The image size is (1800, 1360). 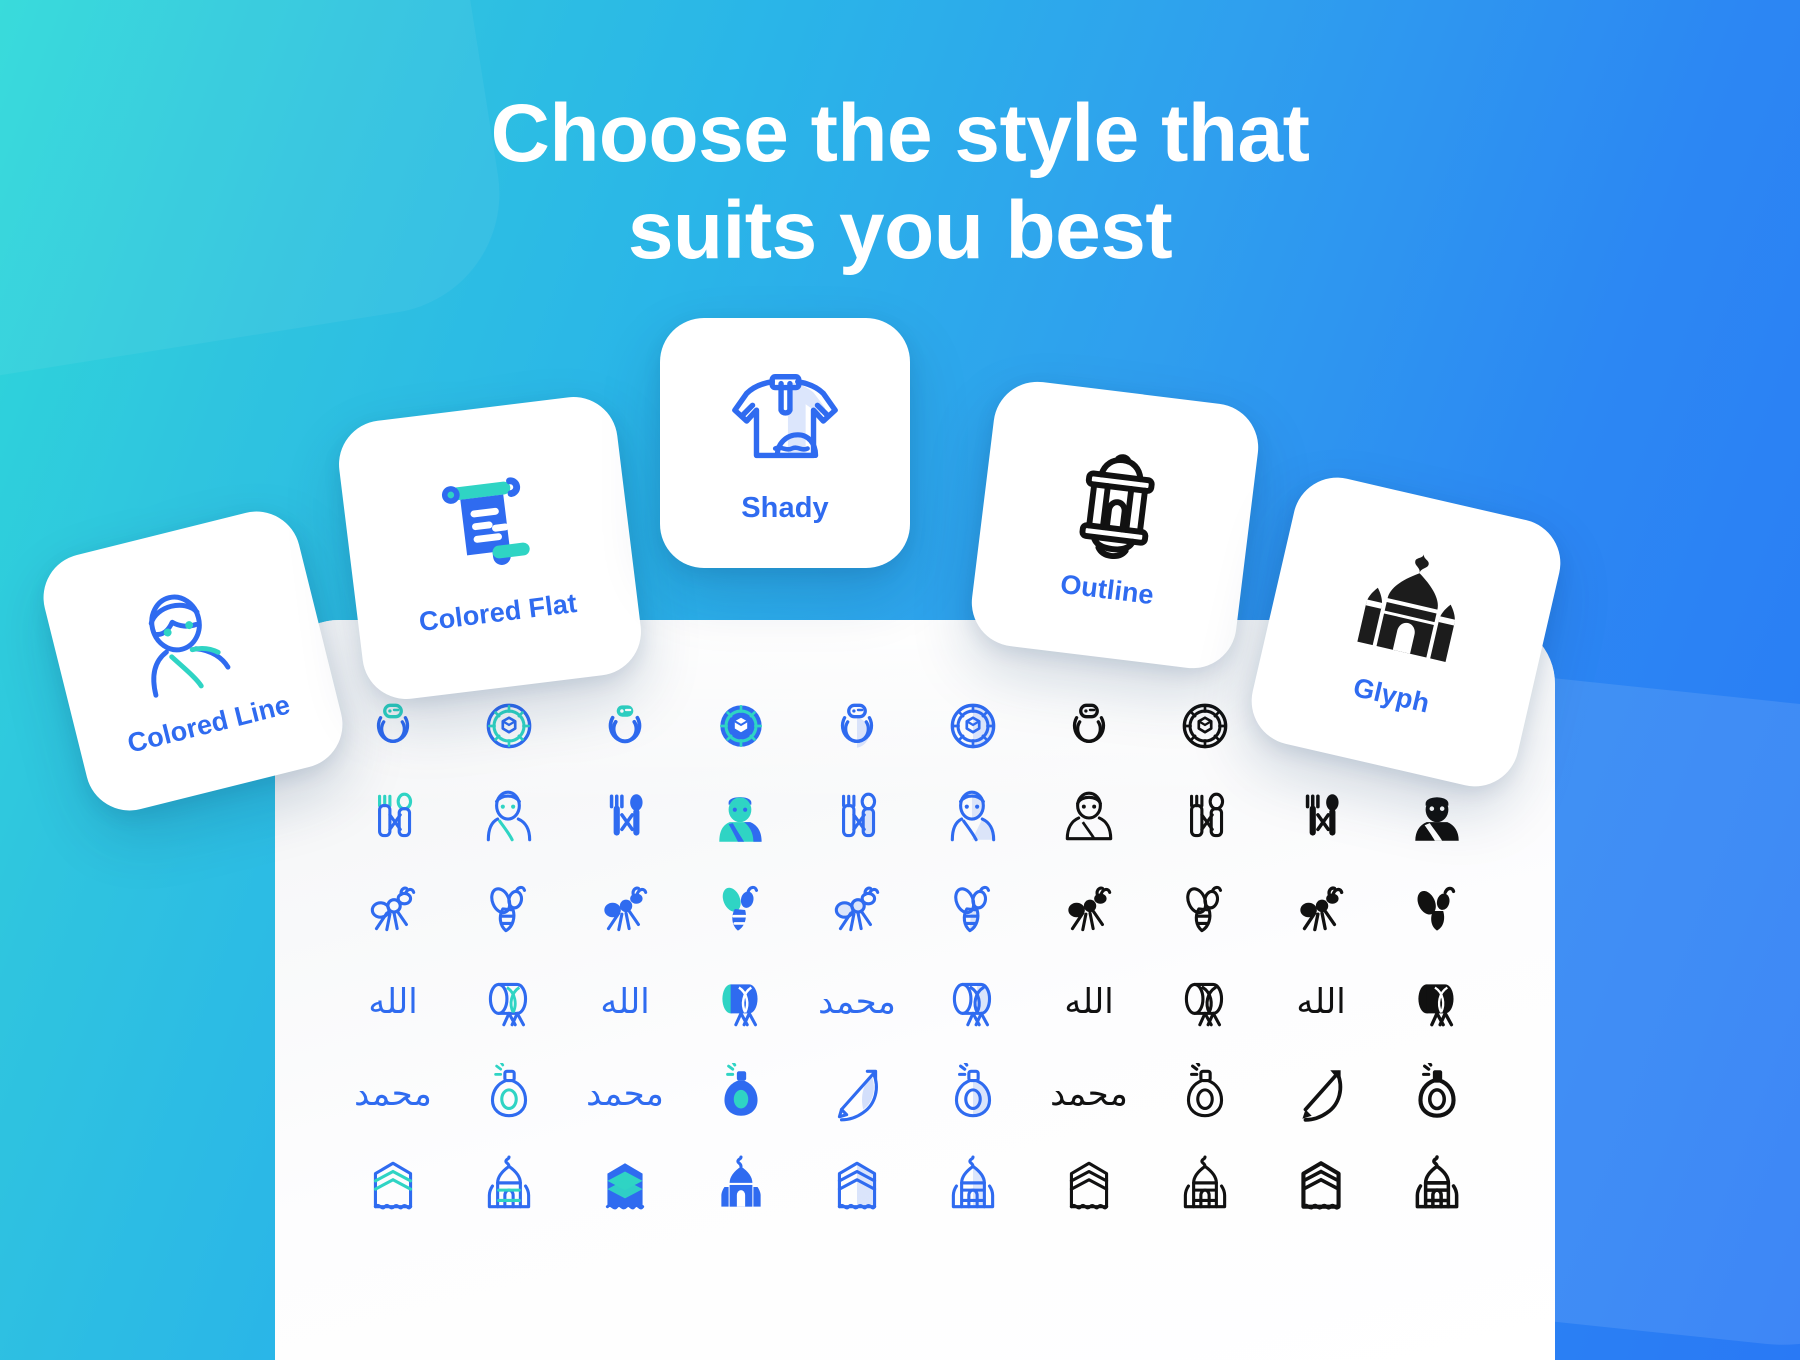 I want to click on grid-icon-muhammad-calligraphy-colored-line: محمد, so click(x=393, y=1094).